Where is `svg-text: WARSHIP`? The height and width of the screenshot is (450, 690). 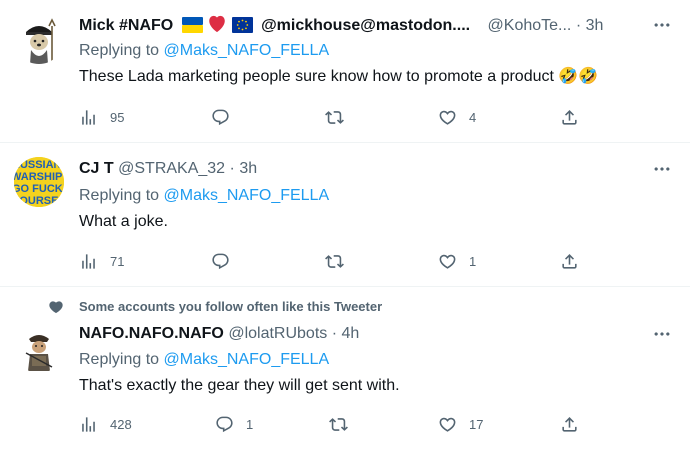
svg-text: WARSHIP is located at coordinates (38, 177).